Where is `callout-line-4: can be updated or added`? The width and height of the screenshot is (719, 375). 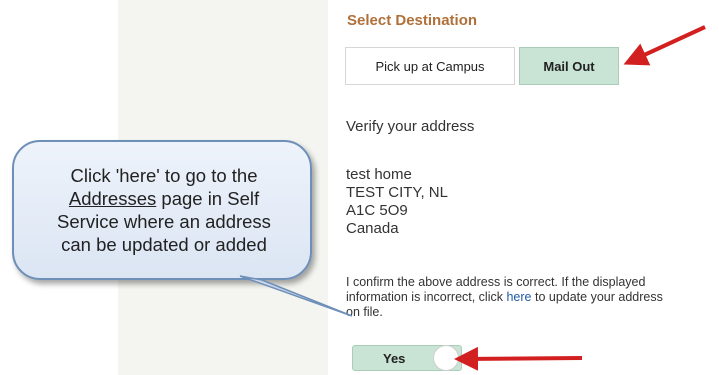 callout-line-4: can be updated or added is located at coordinates (164, 244).